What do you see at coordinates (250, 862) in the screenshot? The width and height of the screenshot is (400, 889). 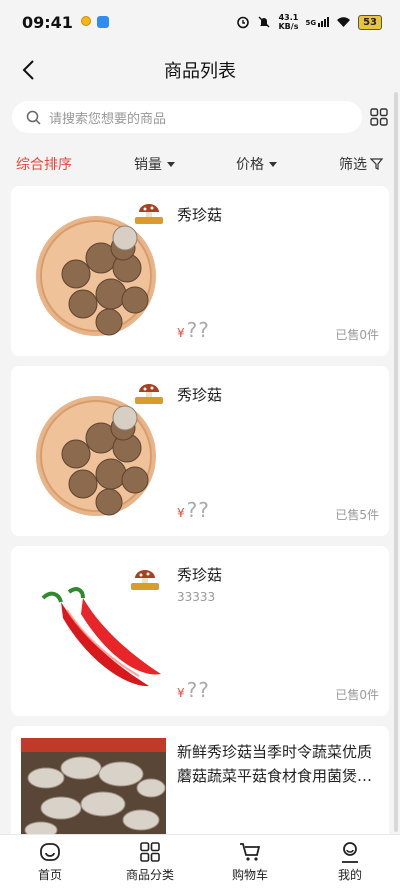 I see `tab-cart: 购物车` at bounding box center [250, 862].